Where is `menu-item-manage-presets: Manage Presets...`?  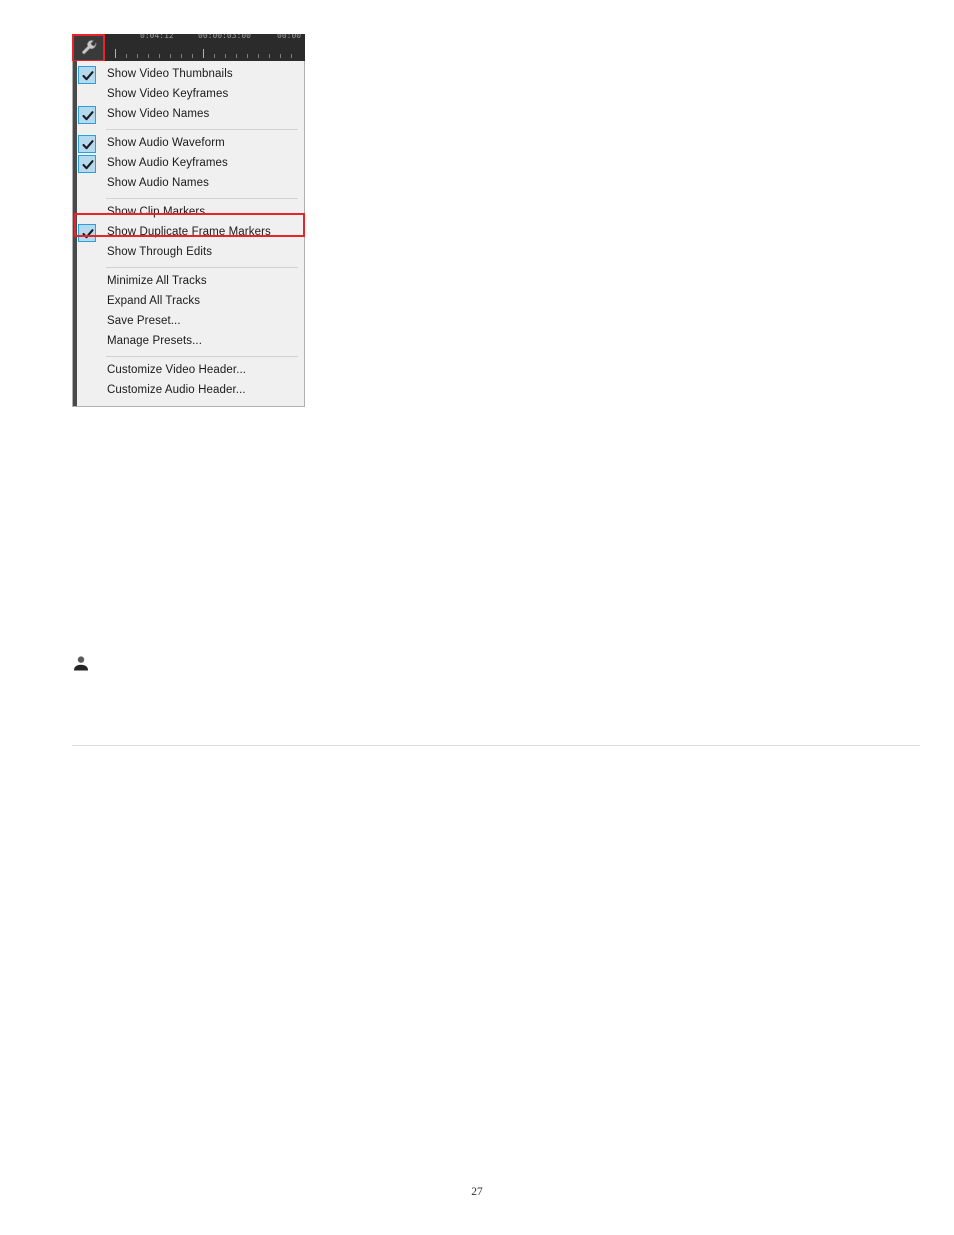 menu-item-manage-presets: Manage Presets... is located at coordinates (188, 342).